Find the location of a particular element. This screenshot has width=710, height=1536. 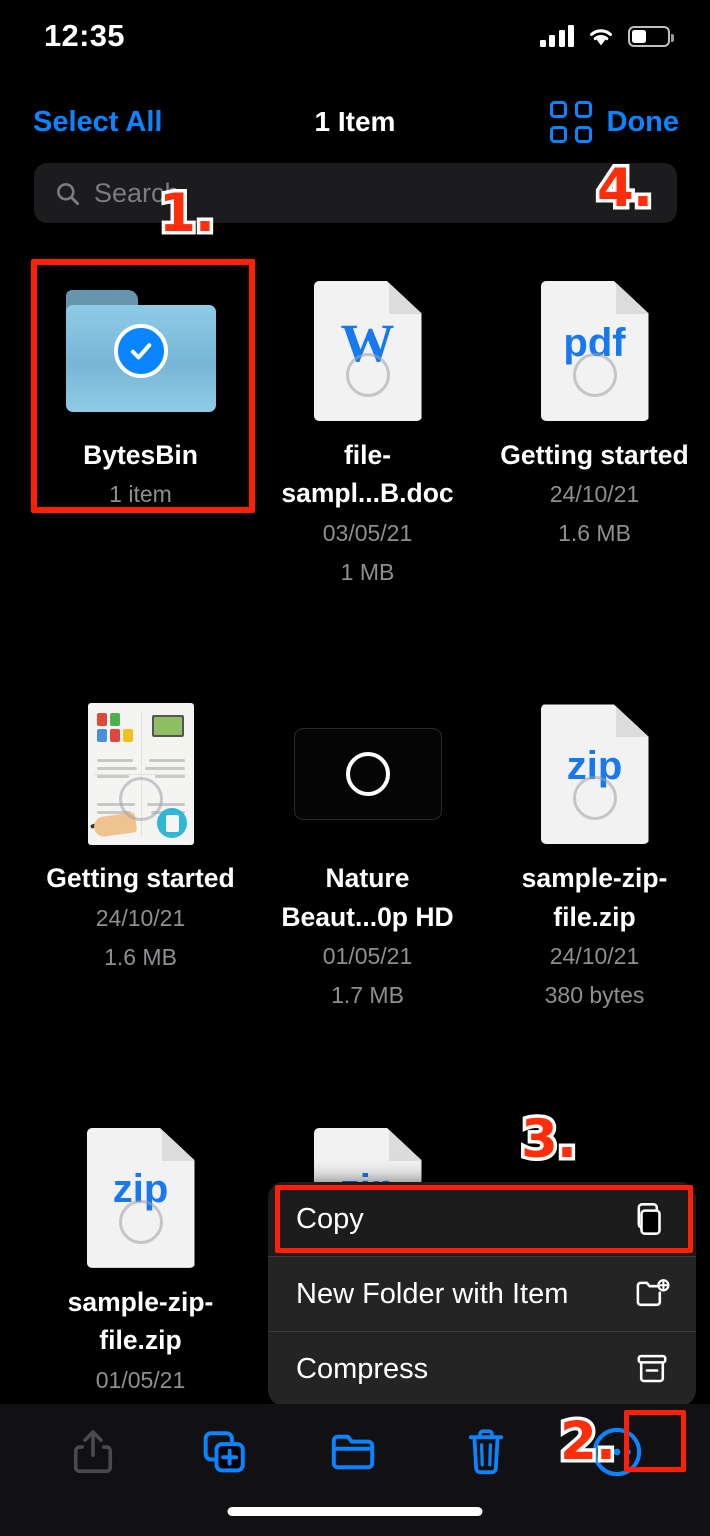

status-bar-time: 12:35 is located at coordinates (84, 35).